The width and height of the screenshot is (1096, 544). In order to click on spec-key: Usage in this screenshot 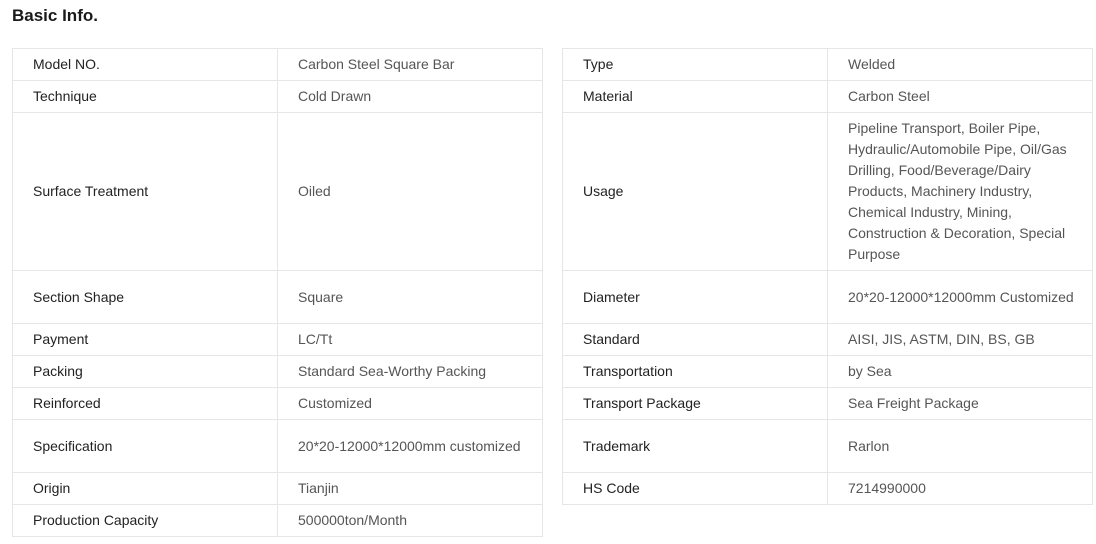, I will do `click(695, 191)`.